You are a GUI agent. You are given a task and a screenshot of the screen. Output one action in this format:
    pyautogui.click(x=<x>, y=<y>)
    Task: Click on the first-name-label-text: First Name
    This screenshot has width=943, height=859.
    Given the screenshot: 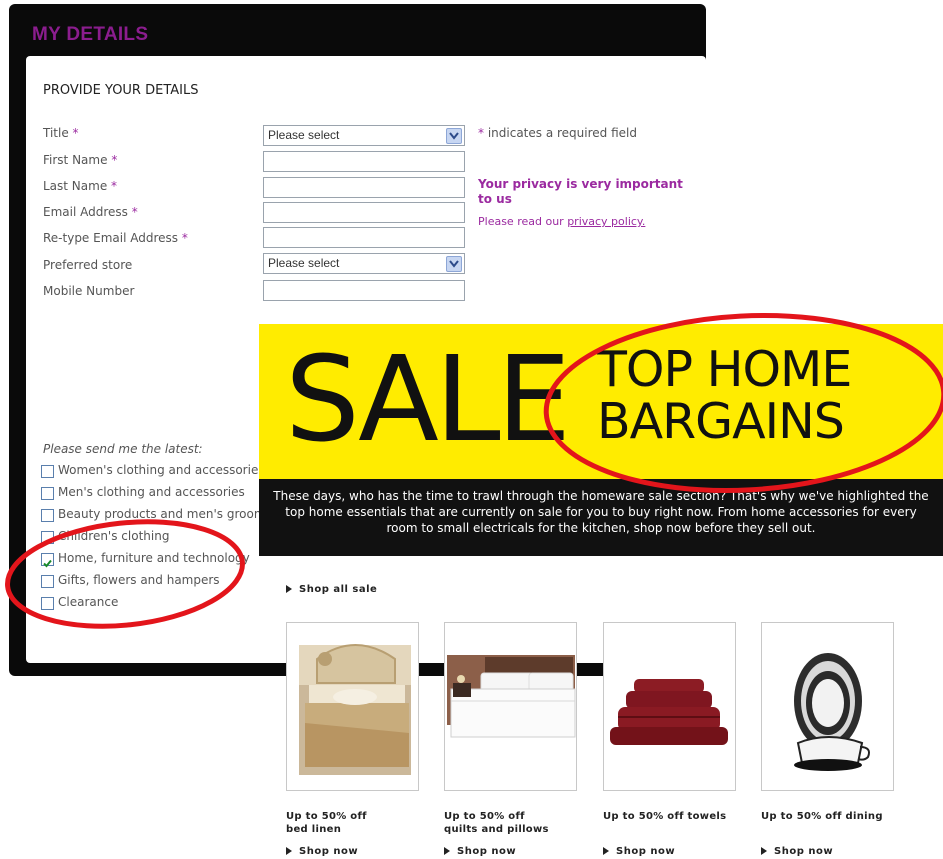 What is the action you would take?
    pyautogui.click(x=75, y=160)
    